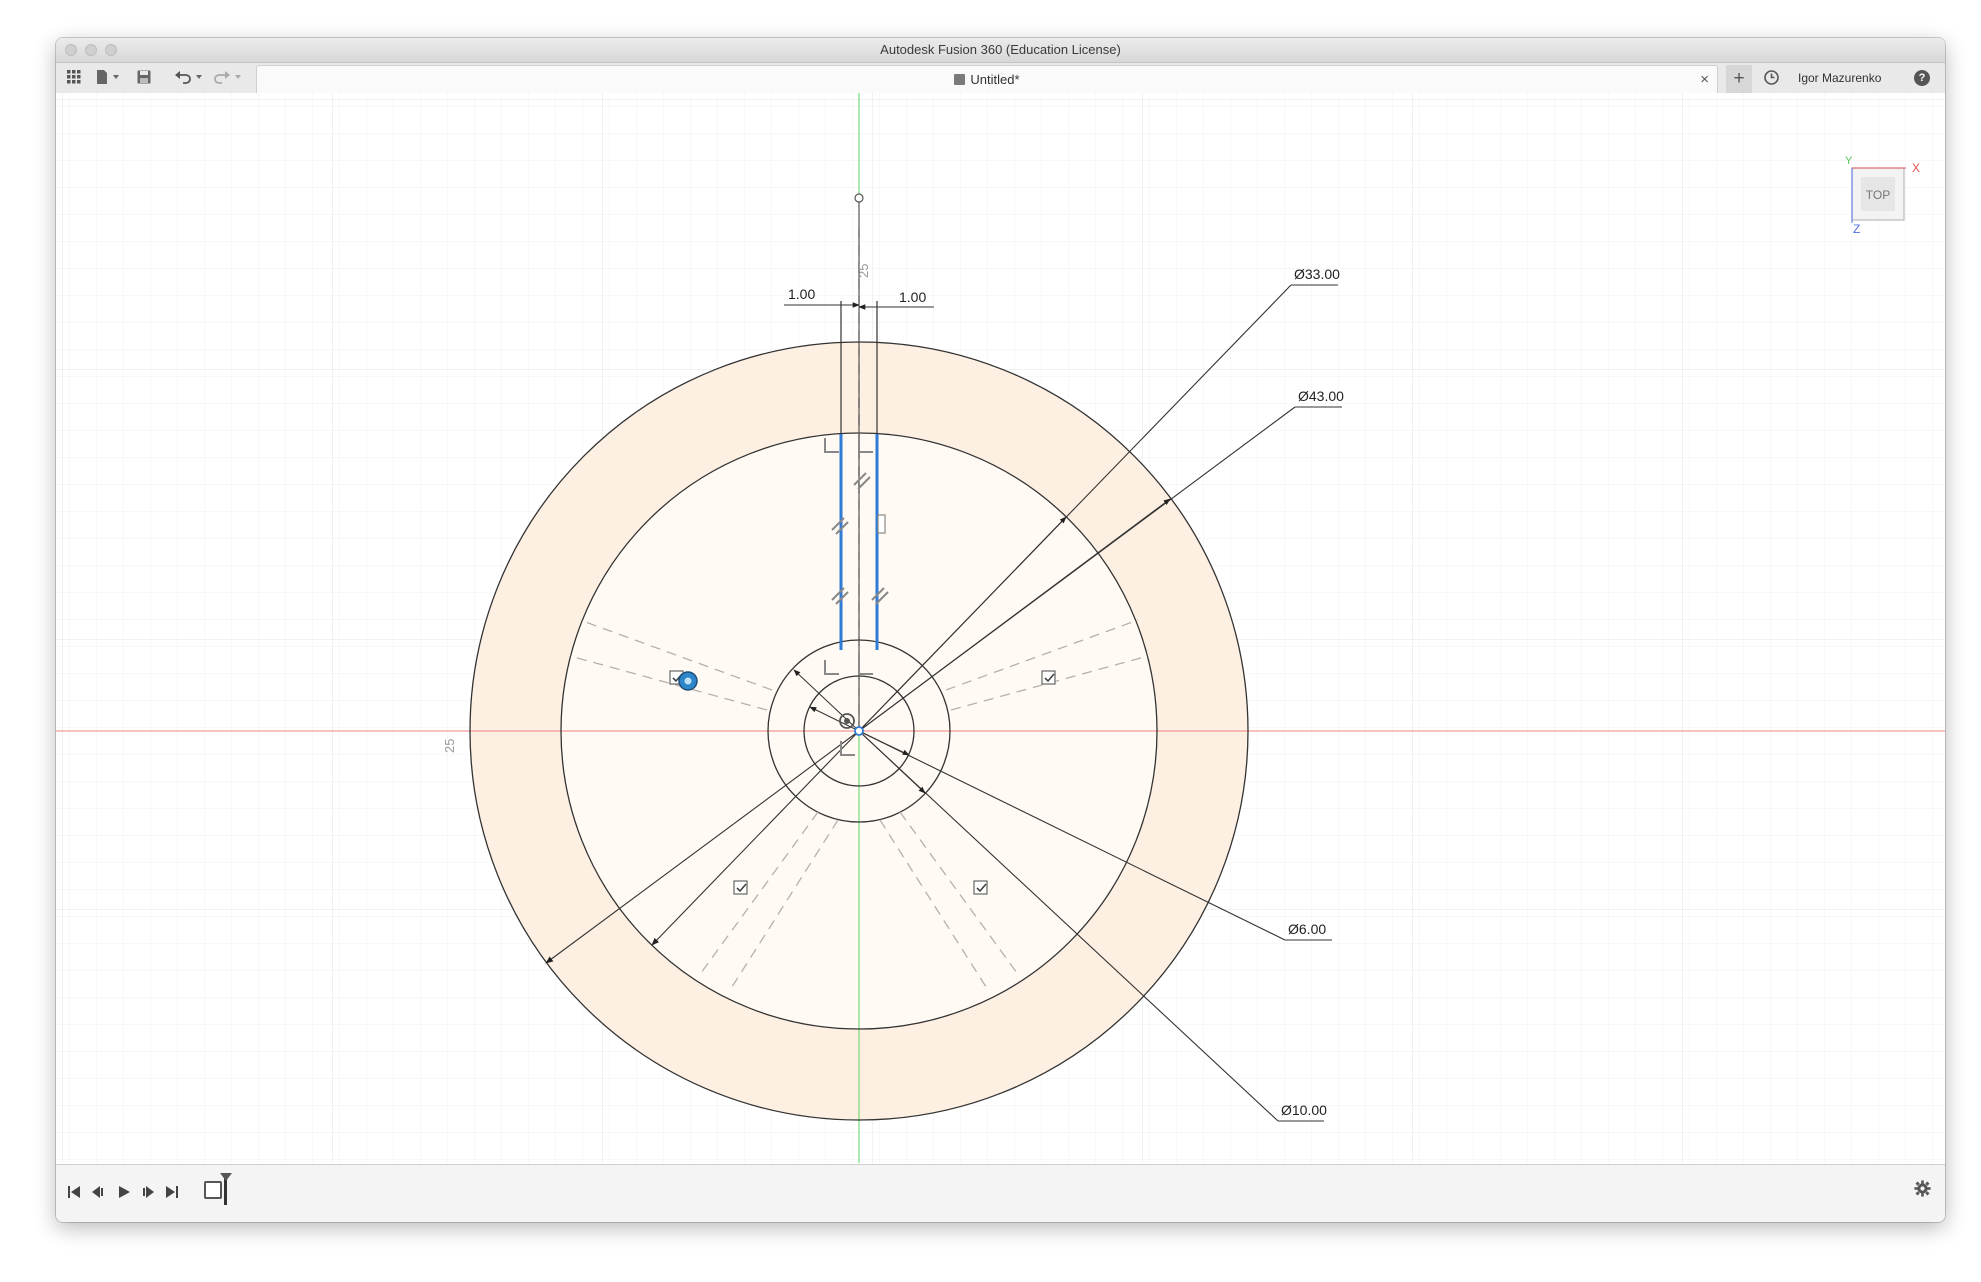  I want to click on user-account-menu: Igor Mazurenko, so click(1839, 78).